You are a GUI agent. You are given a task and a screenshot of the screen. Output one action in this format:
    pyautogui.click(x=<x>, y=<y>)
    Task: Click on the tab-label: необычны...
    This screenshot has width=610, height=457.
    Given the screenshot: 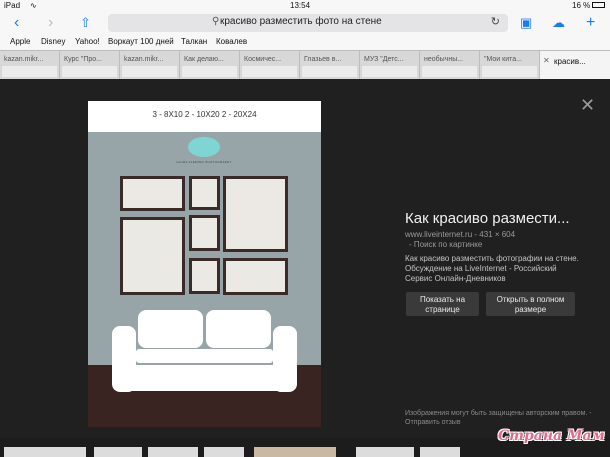 What is the action you would take?
    pyautogui.click(x=444, y=59)
    